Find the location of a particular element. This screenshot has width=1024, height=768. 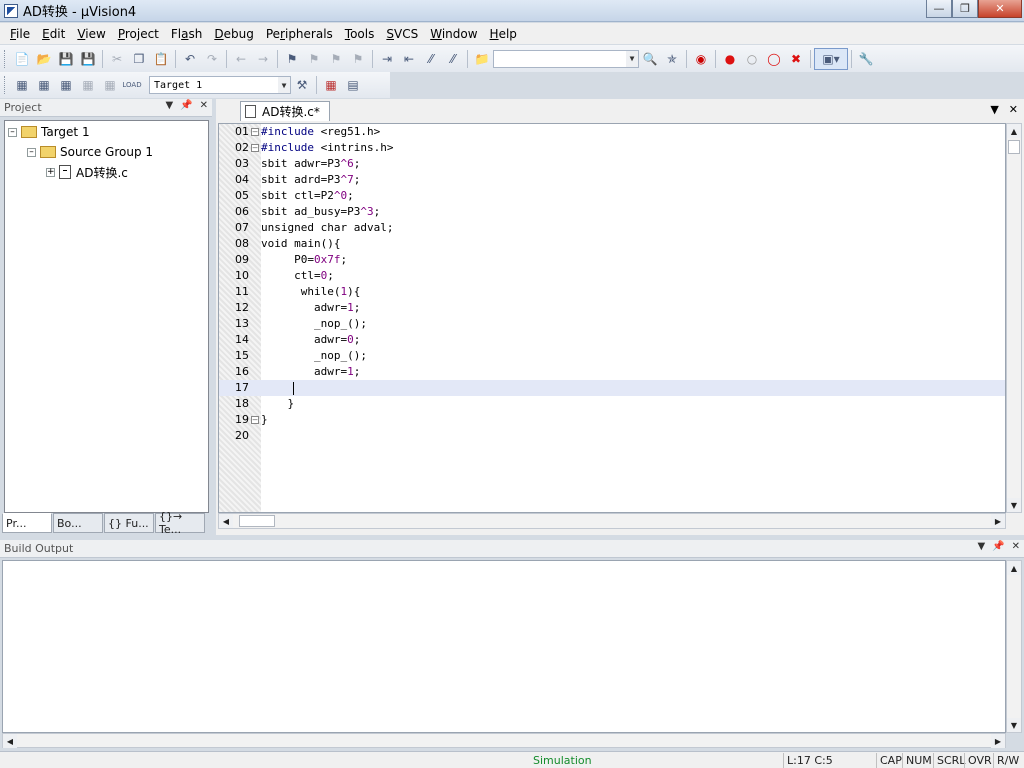

menu-project: Project is located at coordinates (138, 34).